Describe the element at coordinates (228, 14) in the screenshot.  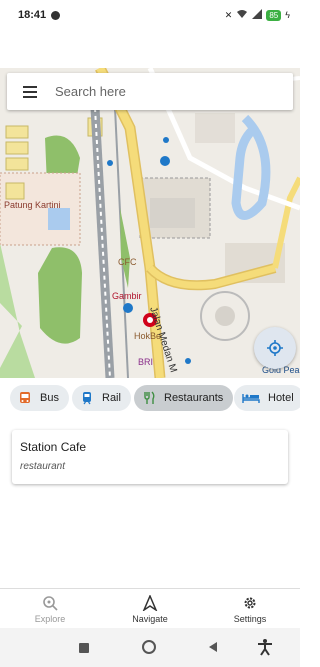
I see `mute-icon: ✕` at that location.